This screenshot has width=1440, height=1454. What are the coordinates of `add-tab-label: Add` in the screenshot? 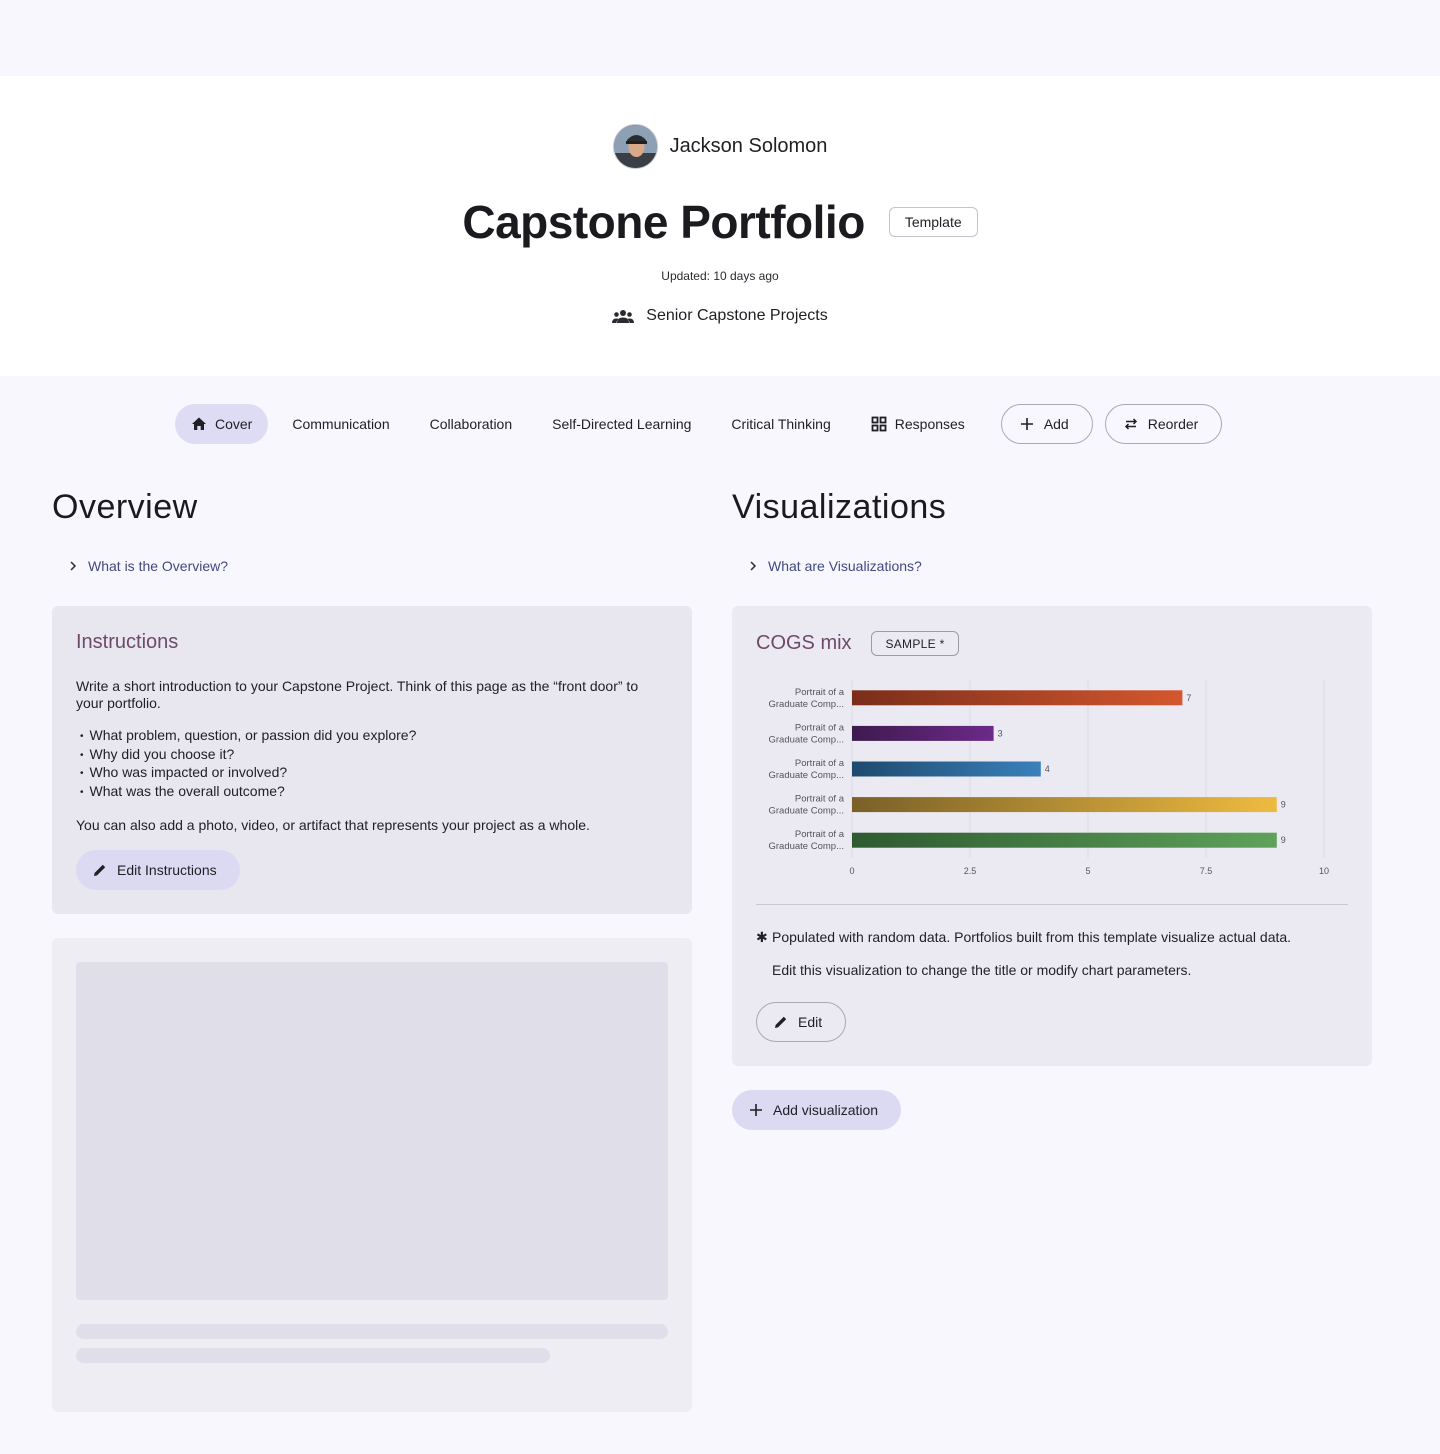 It's located at (1056, 424).